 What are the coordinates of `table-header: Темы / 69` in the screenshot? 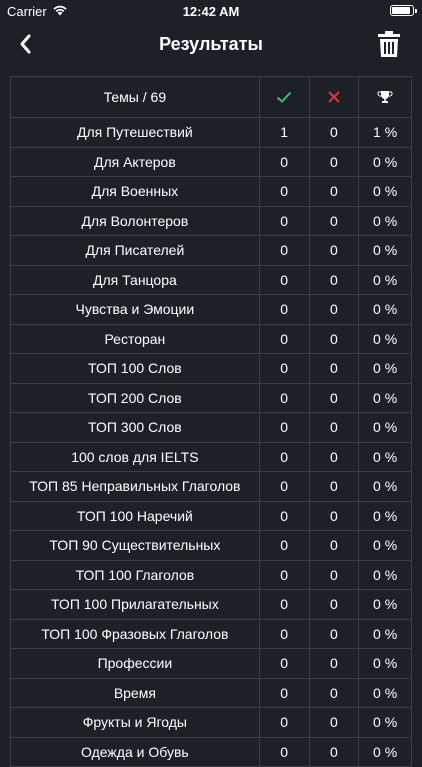 It's located at (211, 97).